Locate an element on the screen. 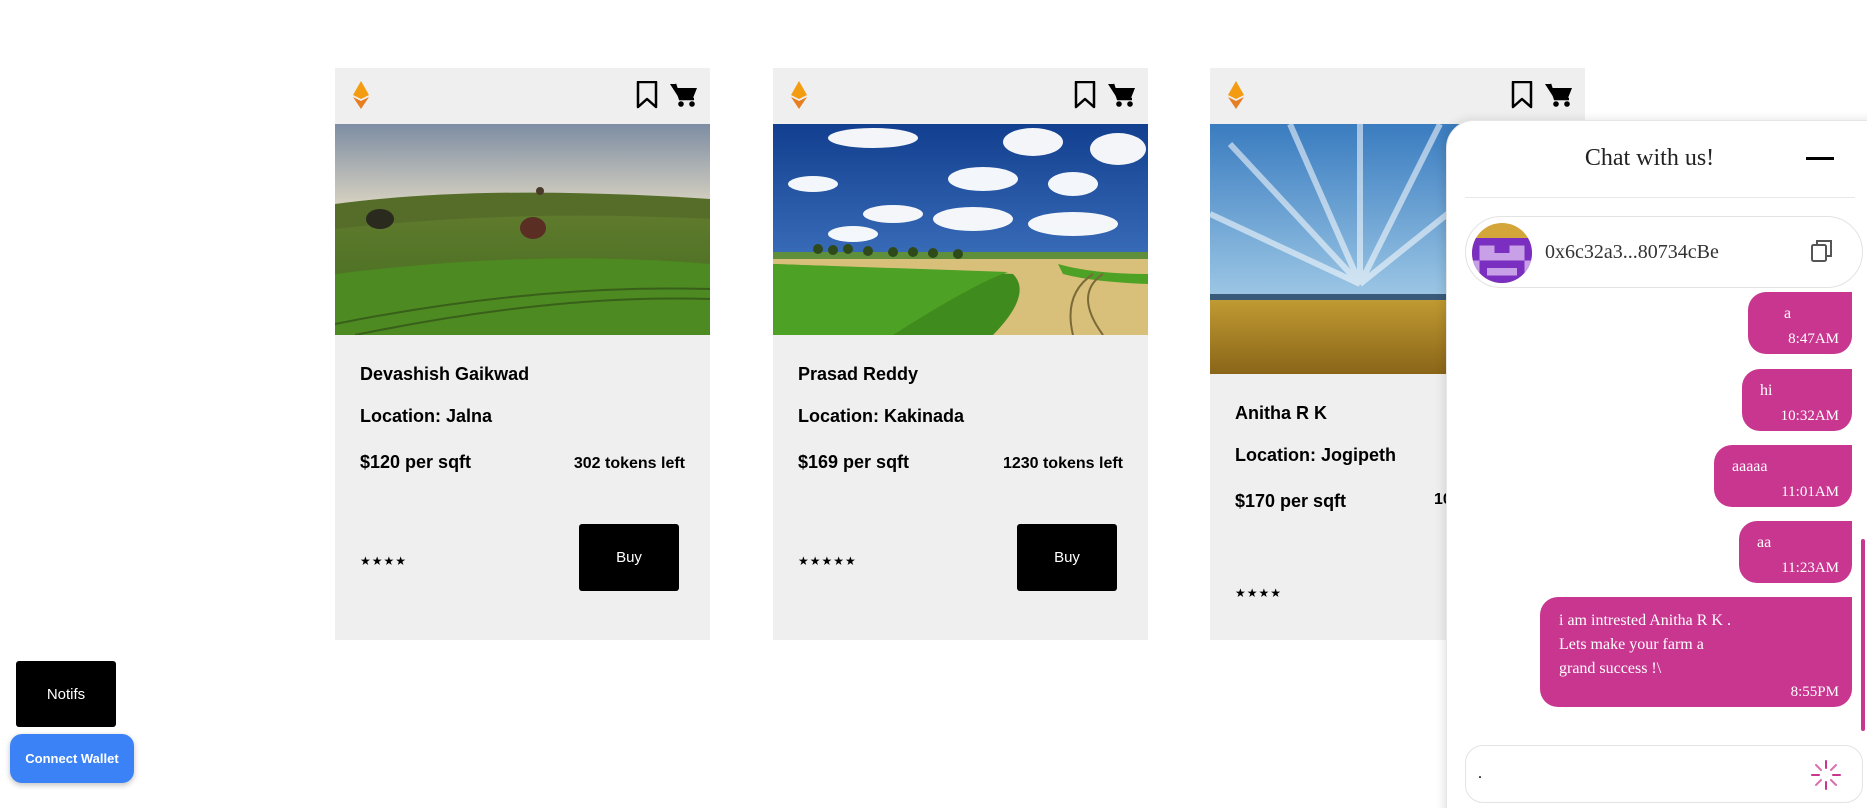 This screenshot has height=808, width=1867. chat-message: aa 11:23AM is located at coordinates (1795, 552).